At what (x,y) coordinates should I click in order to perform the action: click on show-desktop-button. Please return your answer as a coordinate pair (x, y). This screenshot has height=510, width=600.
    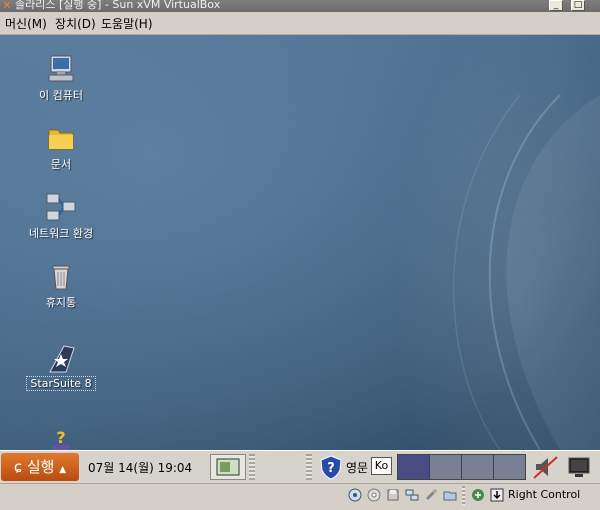
    Looking at the image, I should click on (228, 467).